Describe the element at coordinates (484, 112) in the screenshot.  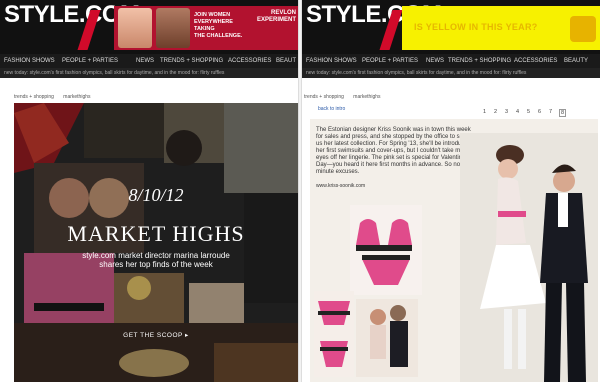
I see `page-link: 1` at that location.